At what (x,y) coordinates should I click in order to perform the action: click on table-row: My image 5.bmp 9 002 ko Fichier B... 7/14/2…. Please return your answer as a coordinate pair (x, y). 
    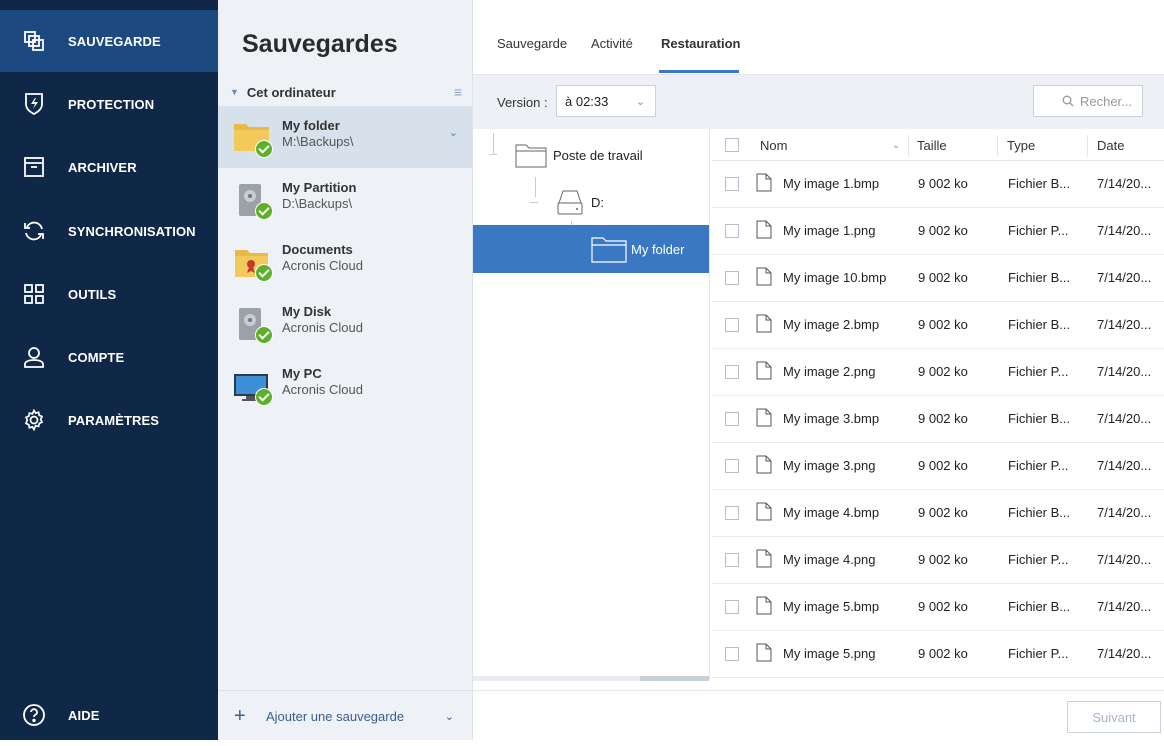
    Looking at the image, I should click on (938, 607).